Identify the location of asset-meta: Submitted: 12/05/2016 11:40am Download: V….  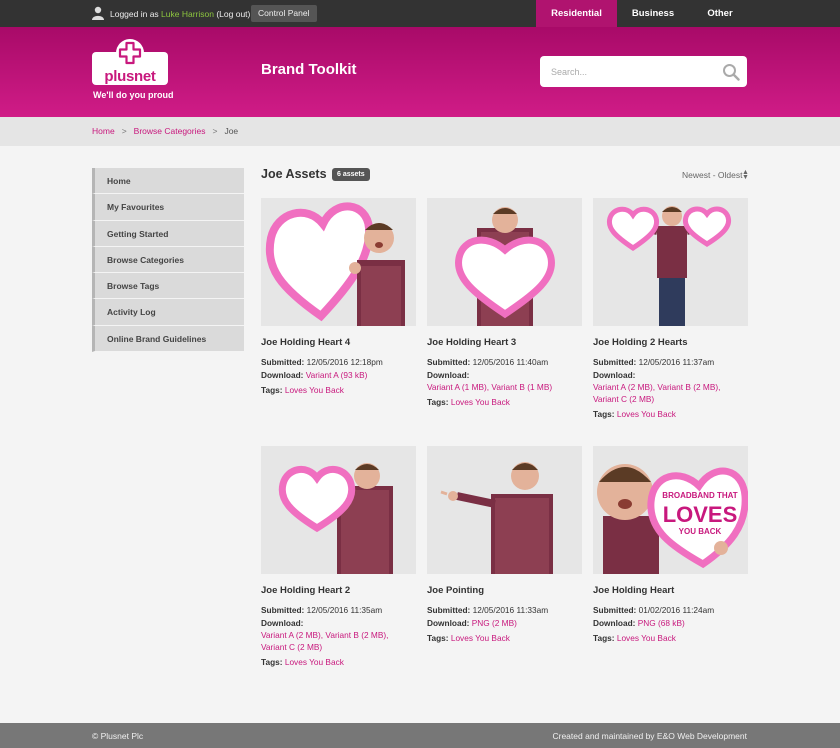
(504, 382).